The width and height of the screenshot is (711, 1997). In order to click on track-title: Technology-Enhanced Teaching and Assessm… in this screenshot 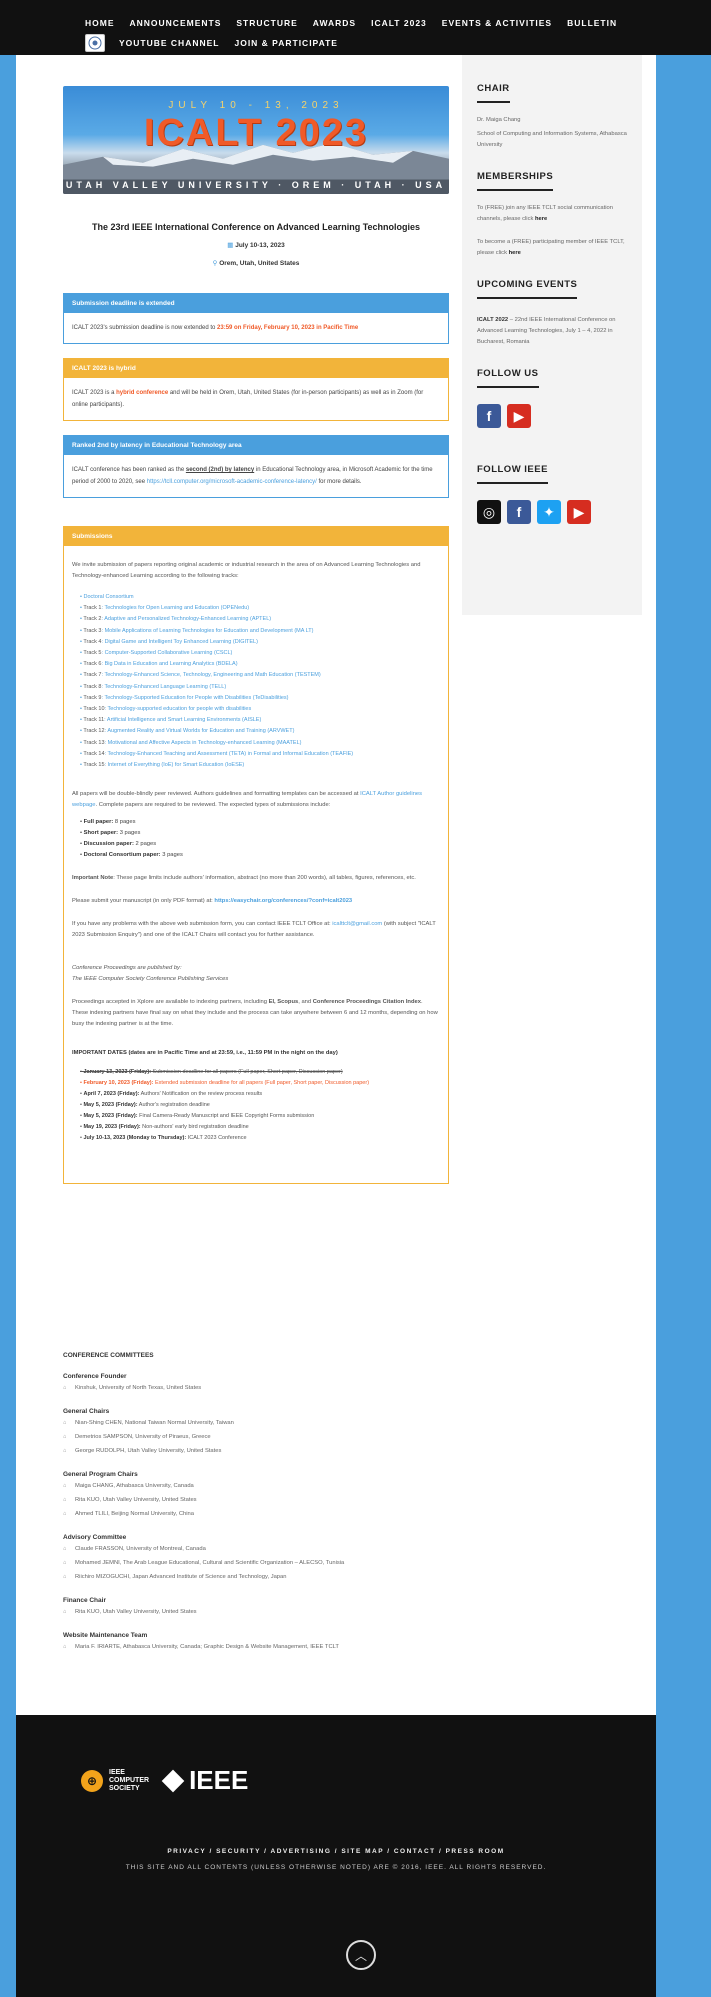, I will do `click(231, 754)`.